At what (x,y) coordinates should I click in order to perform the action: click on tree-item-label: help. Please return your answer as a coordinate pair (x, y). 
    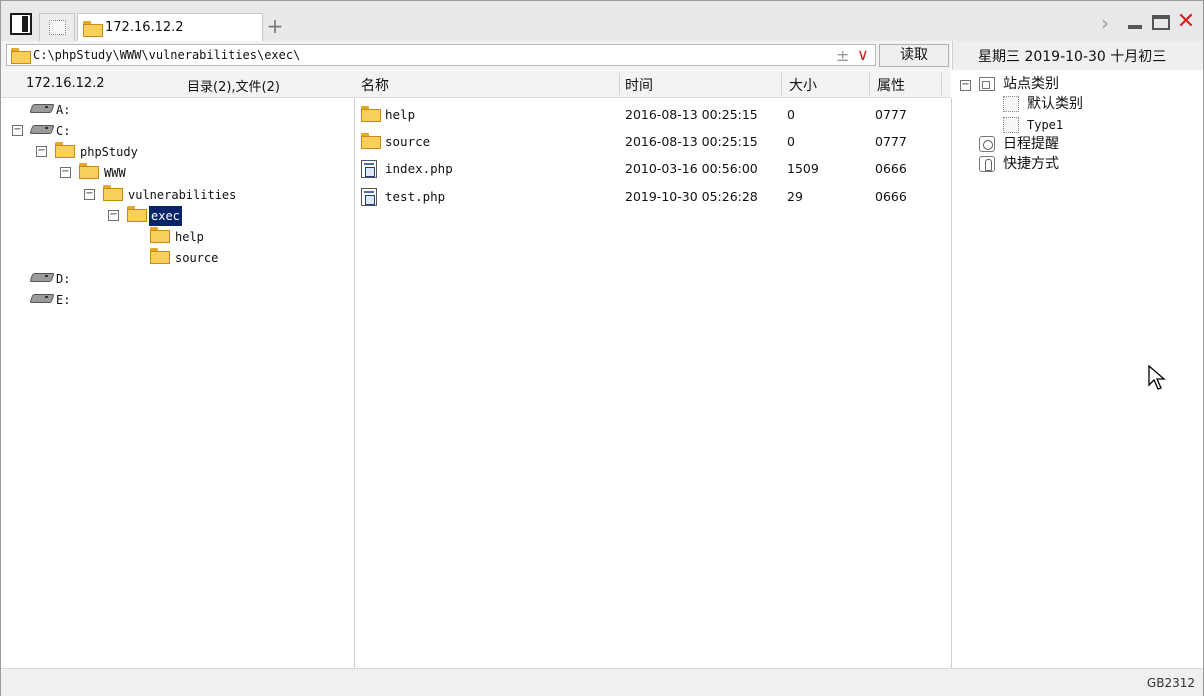
    Looking at the image, I should click on (189, 237).